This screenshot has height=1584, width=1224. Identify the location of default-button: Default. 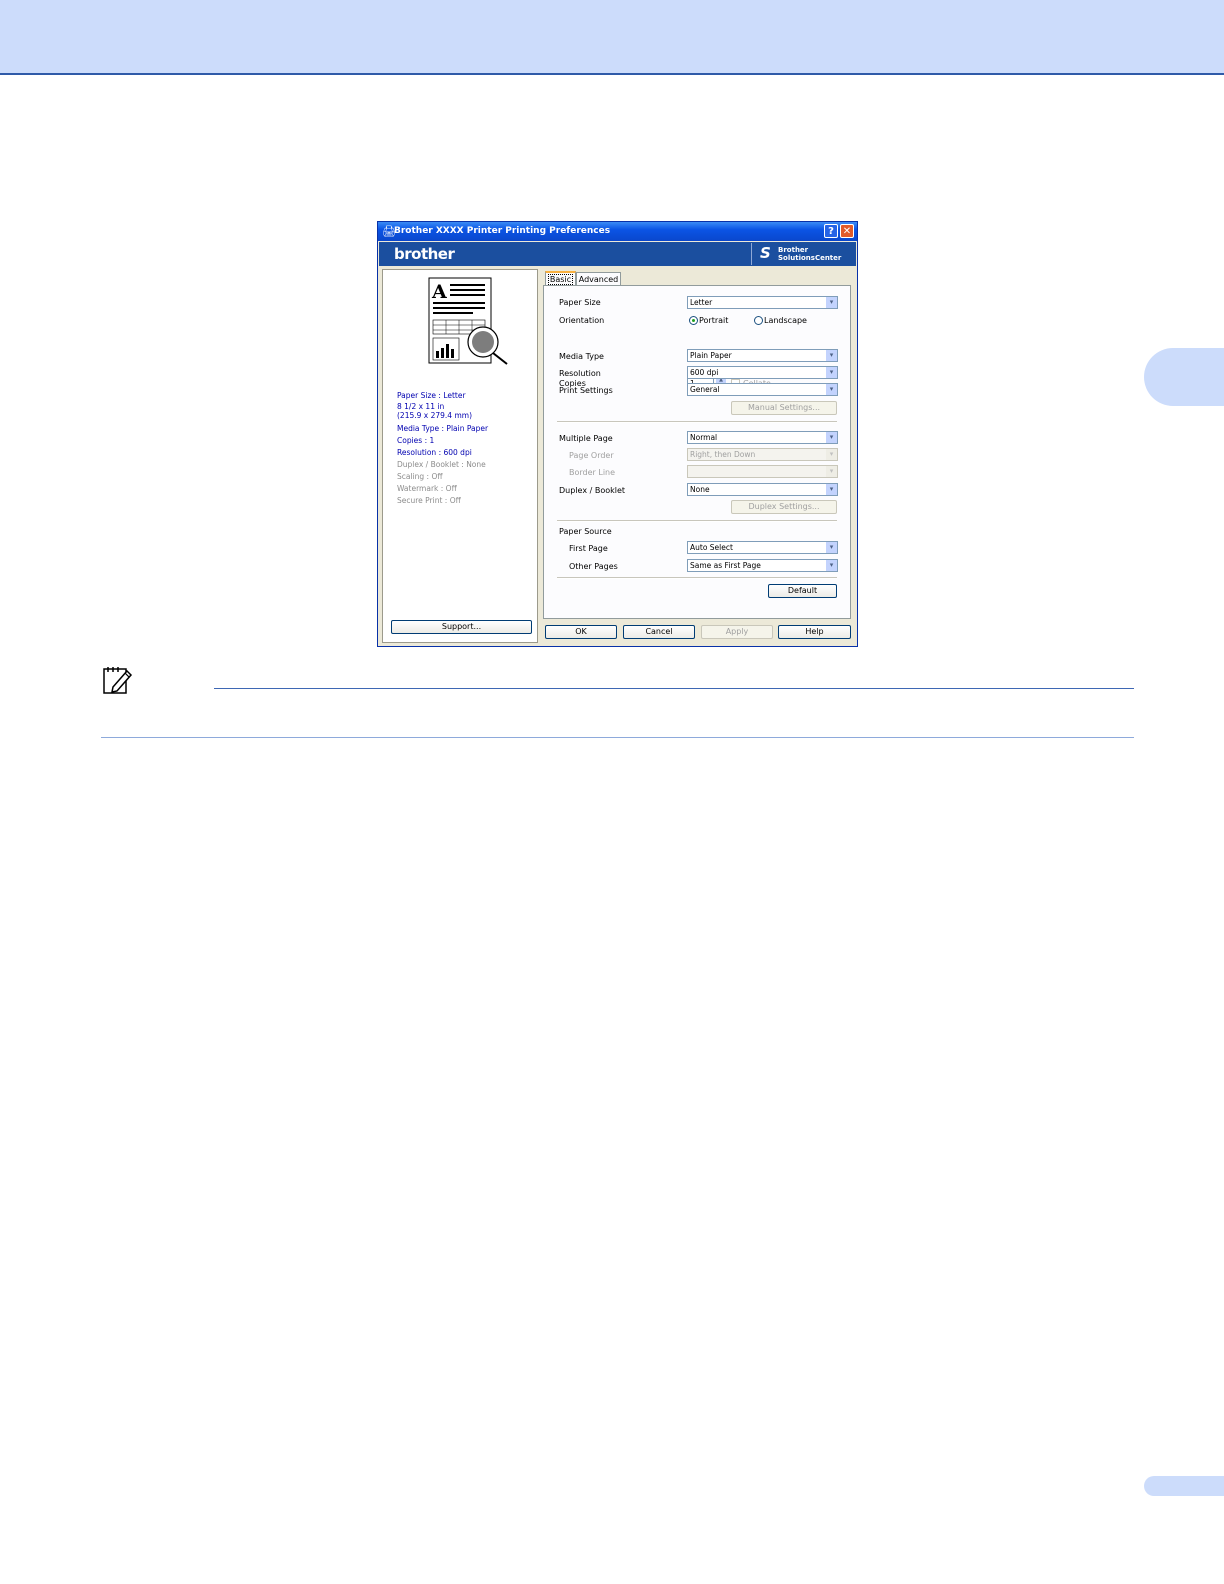
(802, 591).